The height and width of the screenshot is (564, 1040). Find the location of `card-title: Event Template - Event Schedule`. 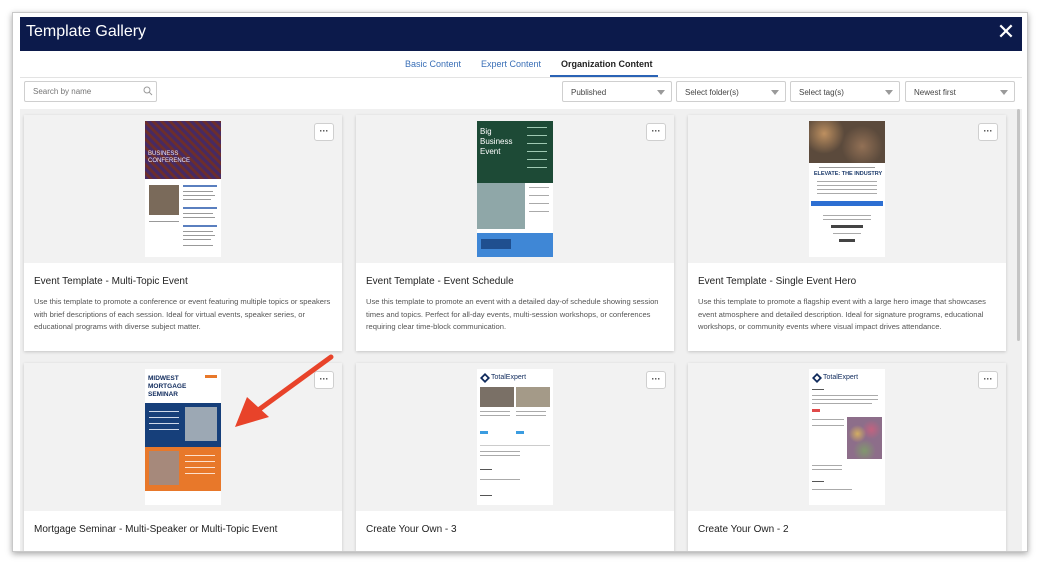

card-title: Event Template - Event Schedule is located at coordinates (440, 281).